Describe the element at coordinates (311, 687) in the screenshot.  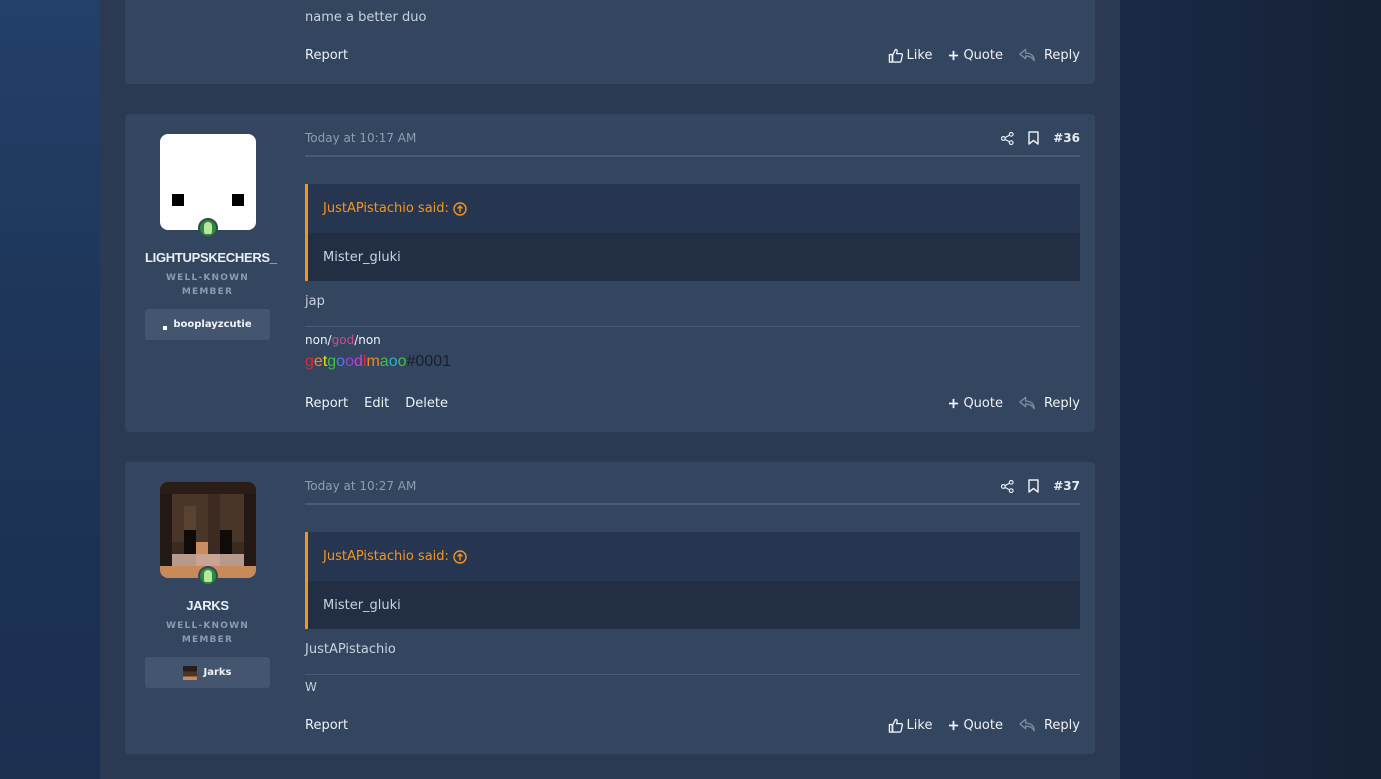
I see `signature: W` at that location.